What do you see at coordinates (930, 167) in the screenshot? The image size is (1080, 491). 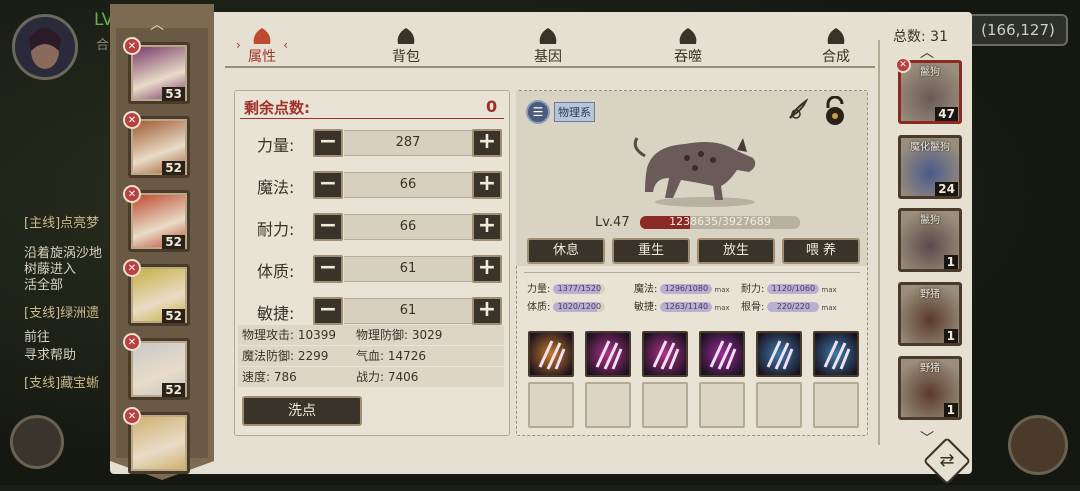 I see `pet-list-item: 魔化鬣狗 24` at bounding box center [930, 167].